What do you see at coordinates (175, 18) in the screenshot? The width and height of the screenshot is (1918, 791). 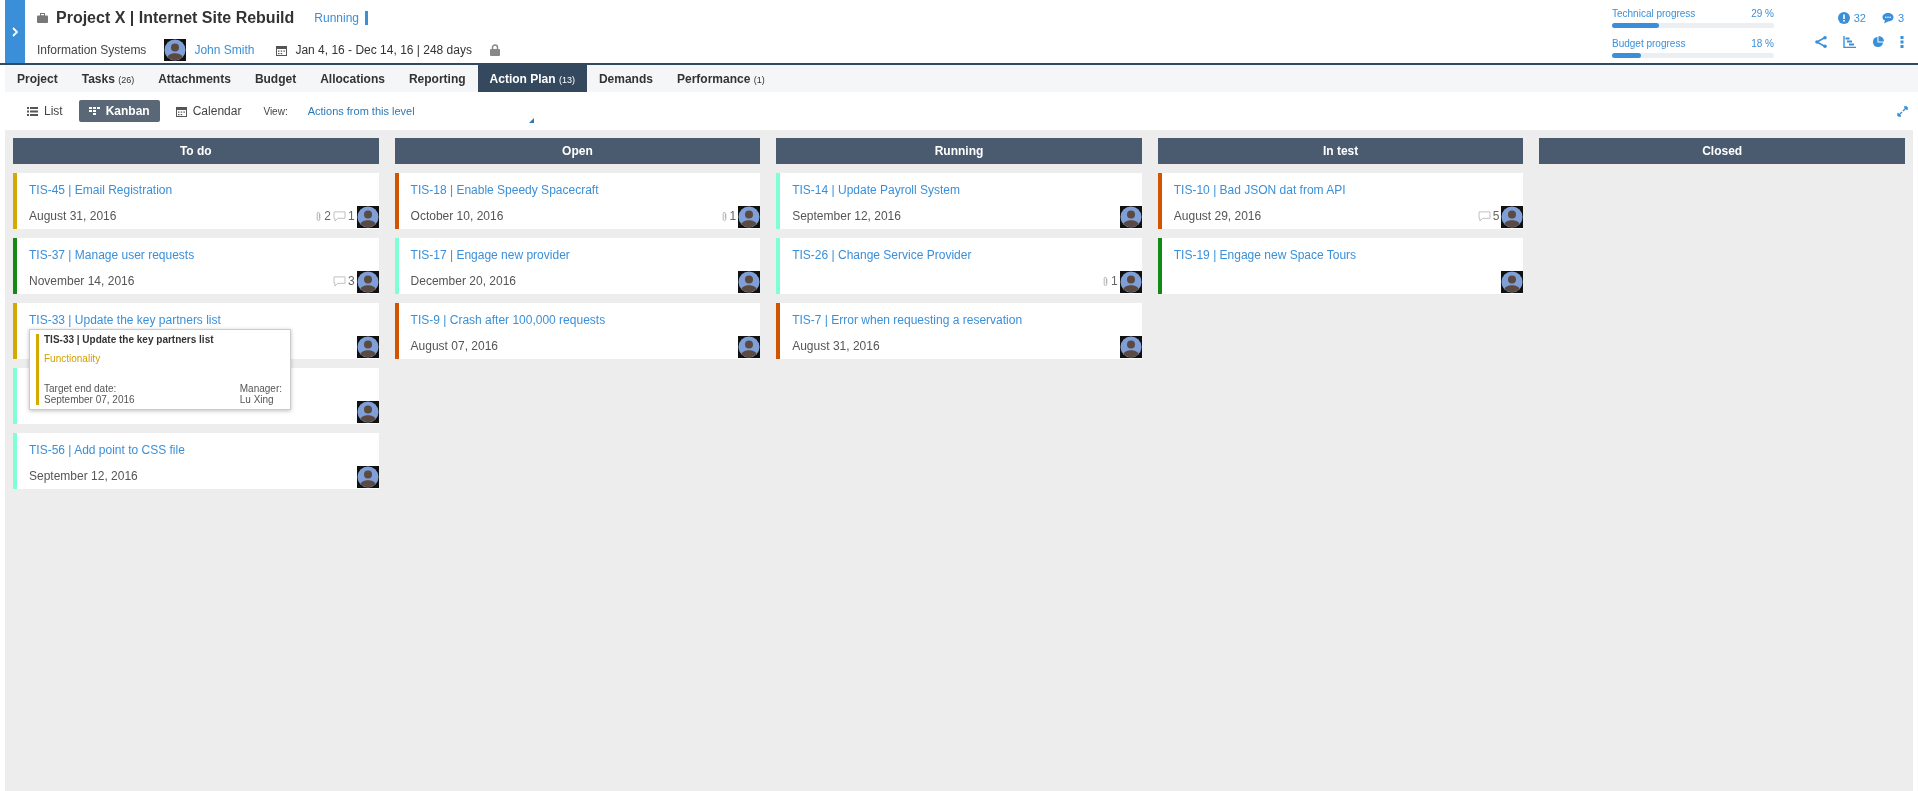 I see `project-title: Project X | Internet Site Rebuild` at bounding box center [175, 18].